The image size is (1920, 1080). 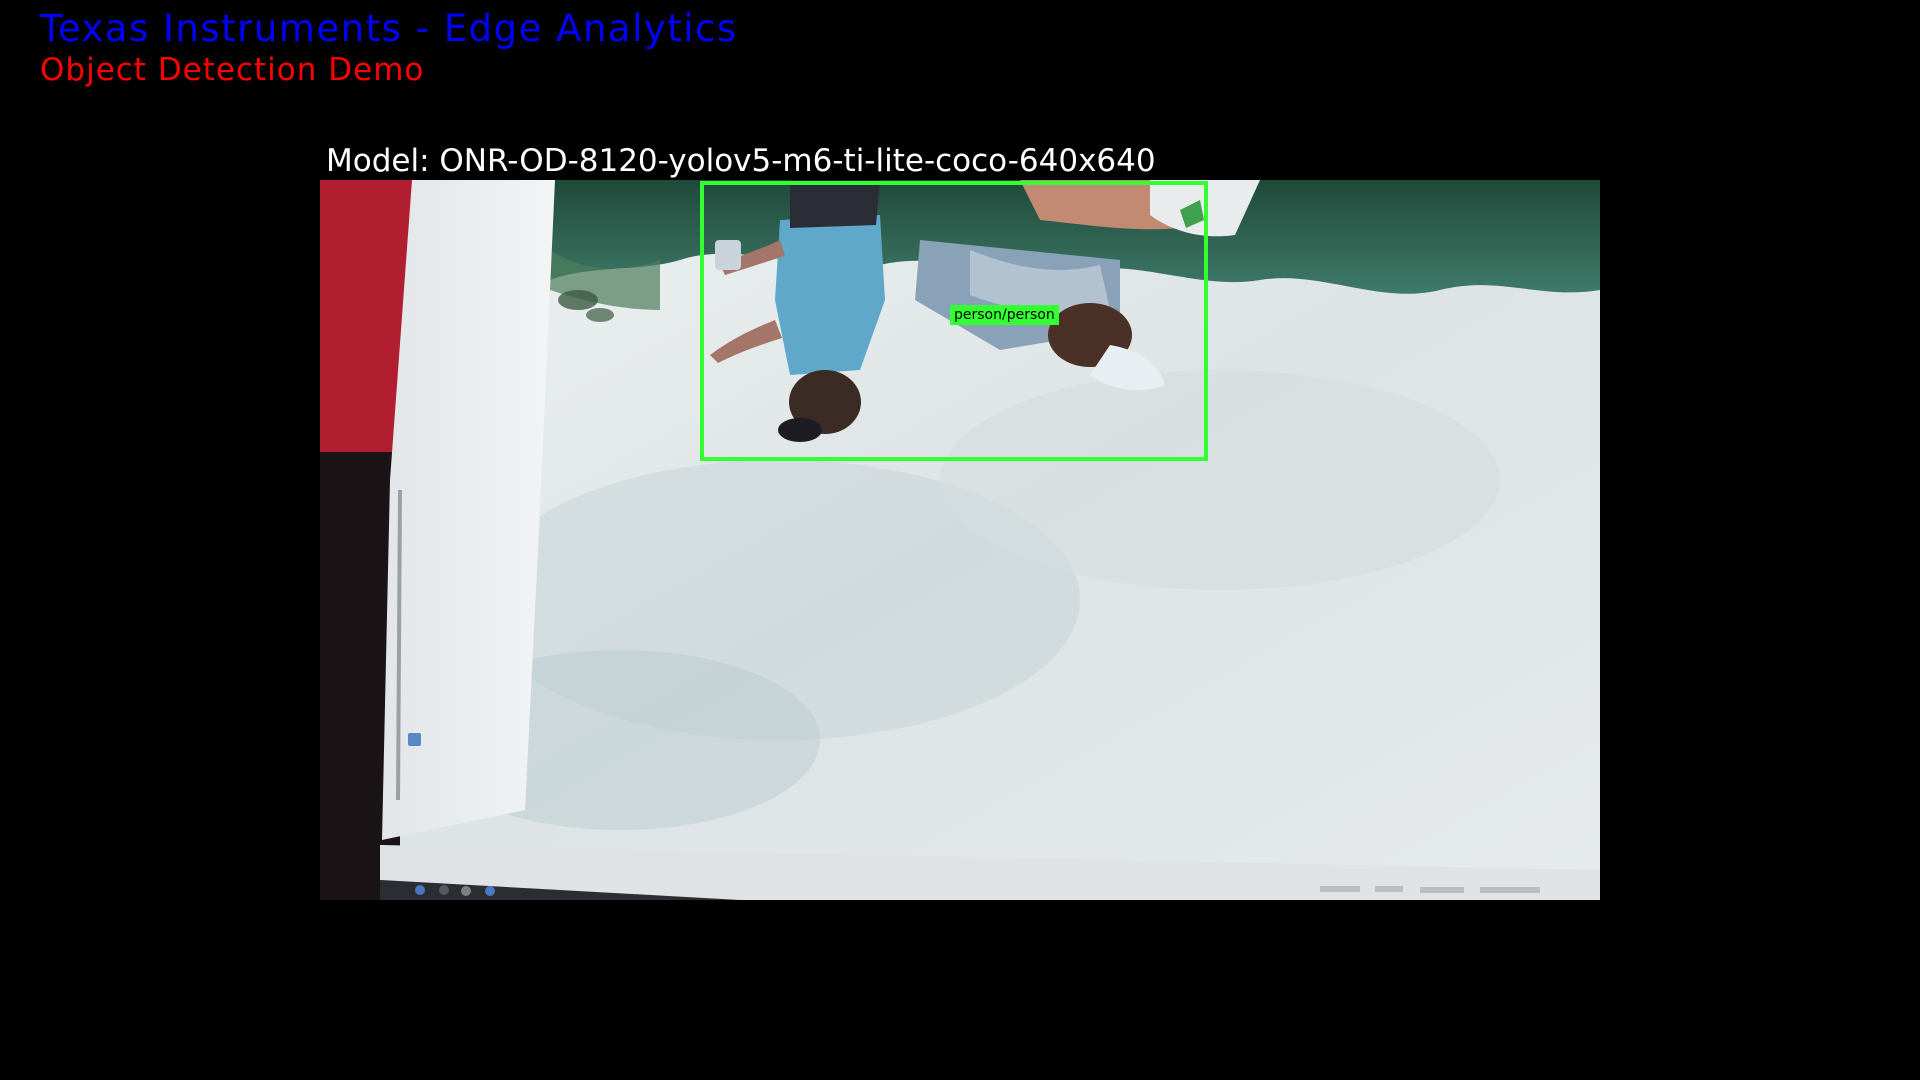 I want to click on detection-label-person: person/person, so click(x=1004, y=315).